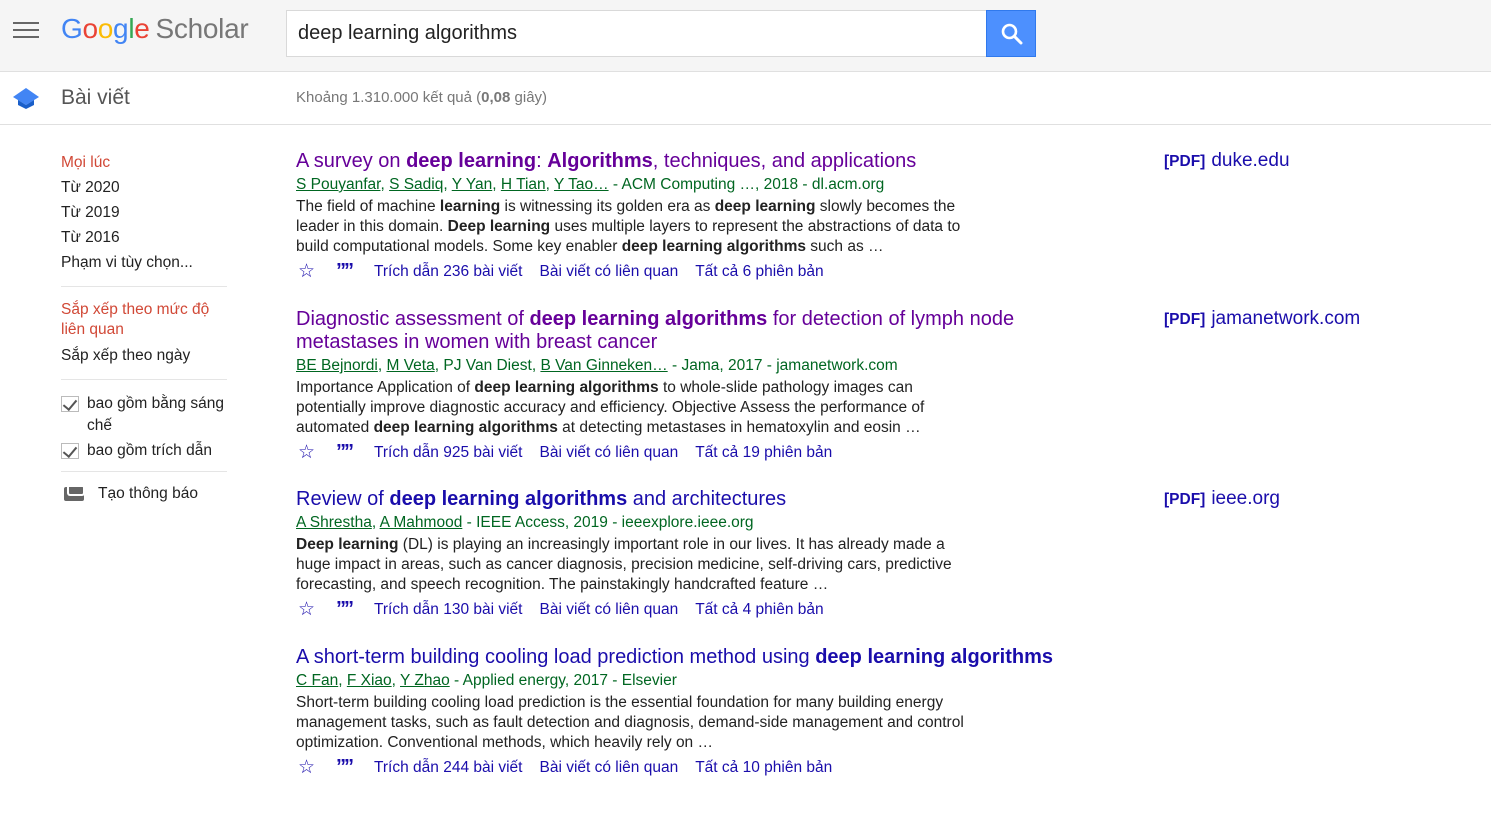  I want to click on cited-by-link: Trích dẫn 130 bài viết, so click(448, 610).